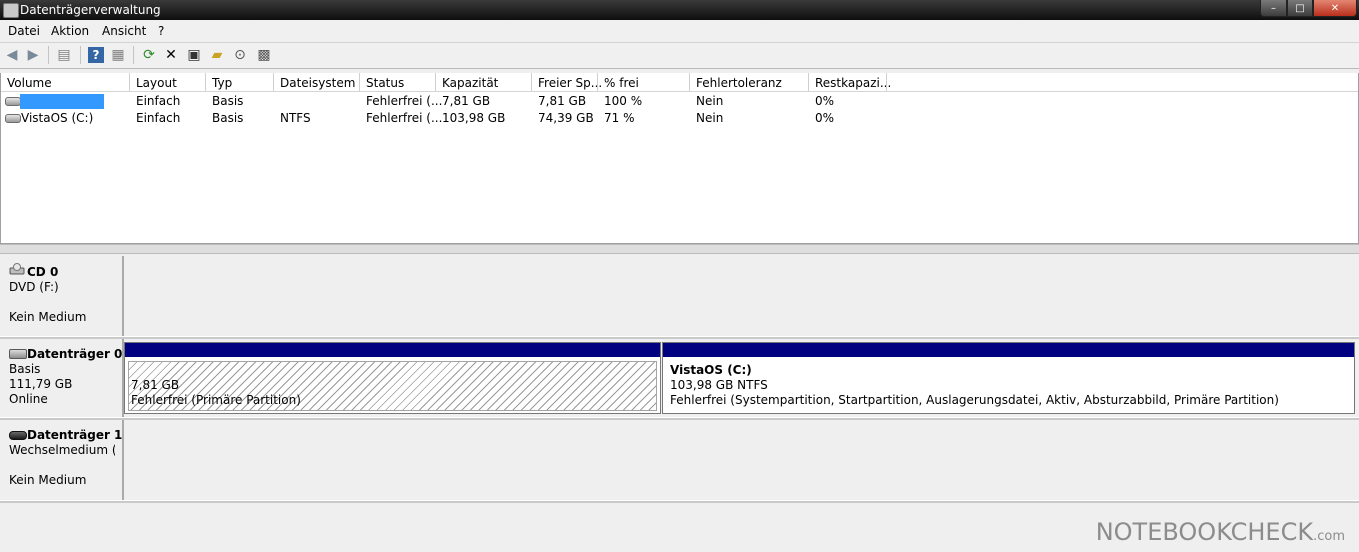 The height and width of the screenshot is (552, 1359). What do you see at coordinates (41, 384) in the screenshot?
I see `disk-size: 111,79 GB` at bounding box center [41, 384].